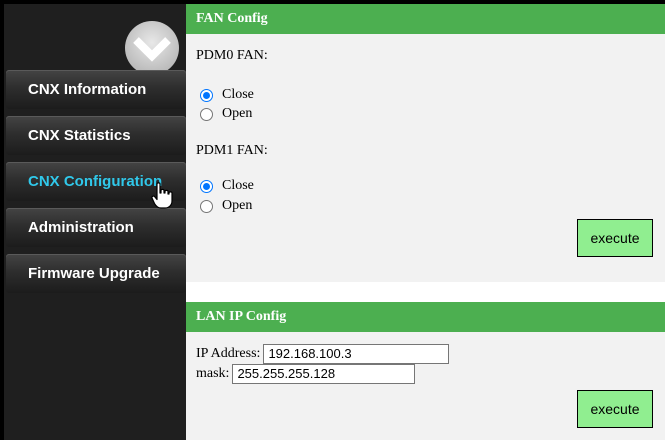  I want to click on pdm0-close-option: Close, so click(227, 95).